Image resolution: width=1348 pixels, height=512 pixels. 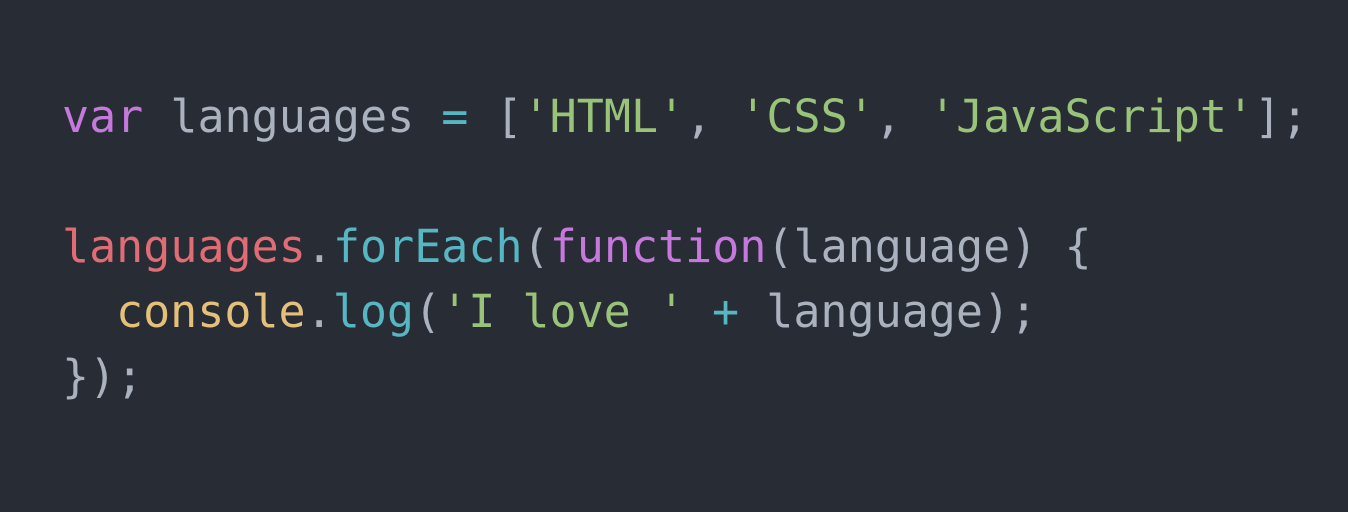 I want to click on token-identifier-language-close: language);, so click(x=902, y=311).